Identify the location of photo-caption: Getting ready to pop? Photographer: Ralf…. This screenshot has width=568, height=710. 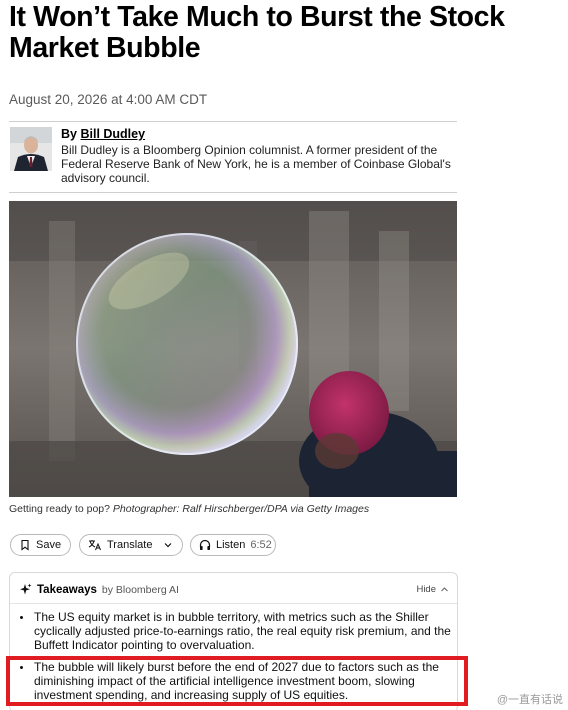
(189, 509).